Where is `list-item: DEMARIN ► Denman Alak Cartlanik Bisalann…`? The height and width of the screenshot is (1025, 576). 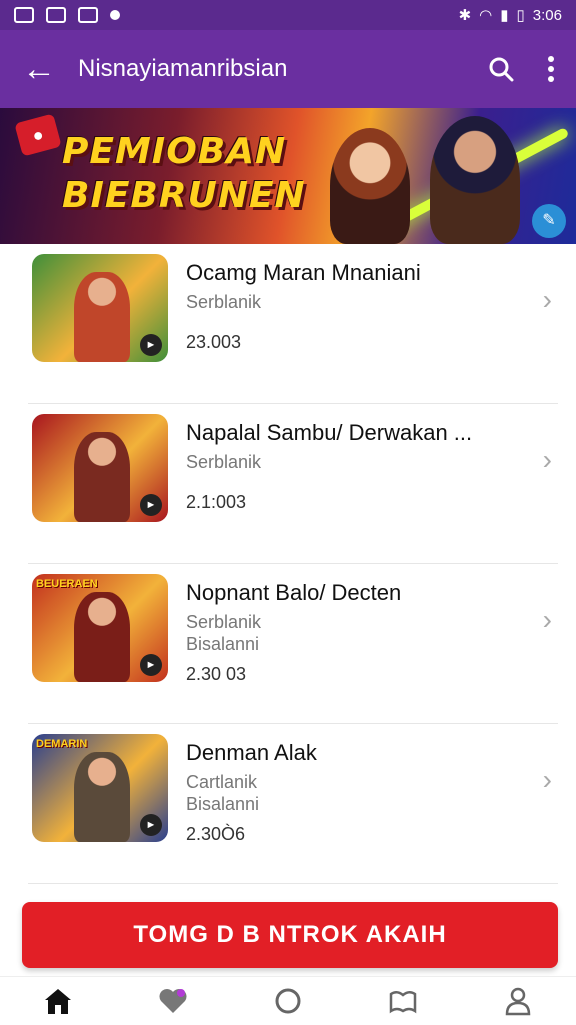 list-item: DEMARIN ► Denman Alak Cartlanik Bisalann… is located at coordinates (293, 804).